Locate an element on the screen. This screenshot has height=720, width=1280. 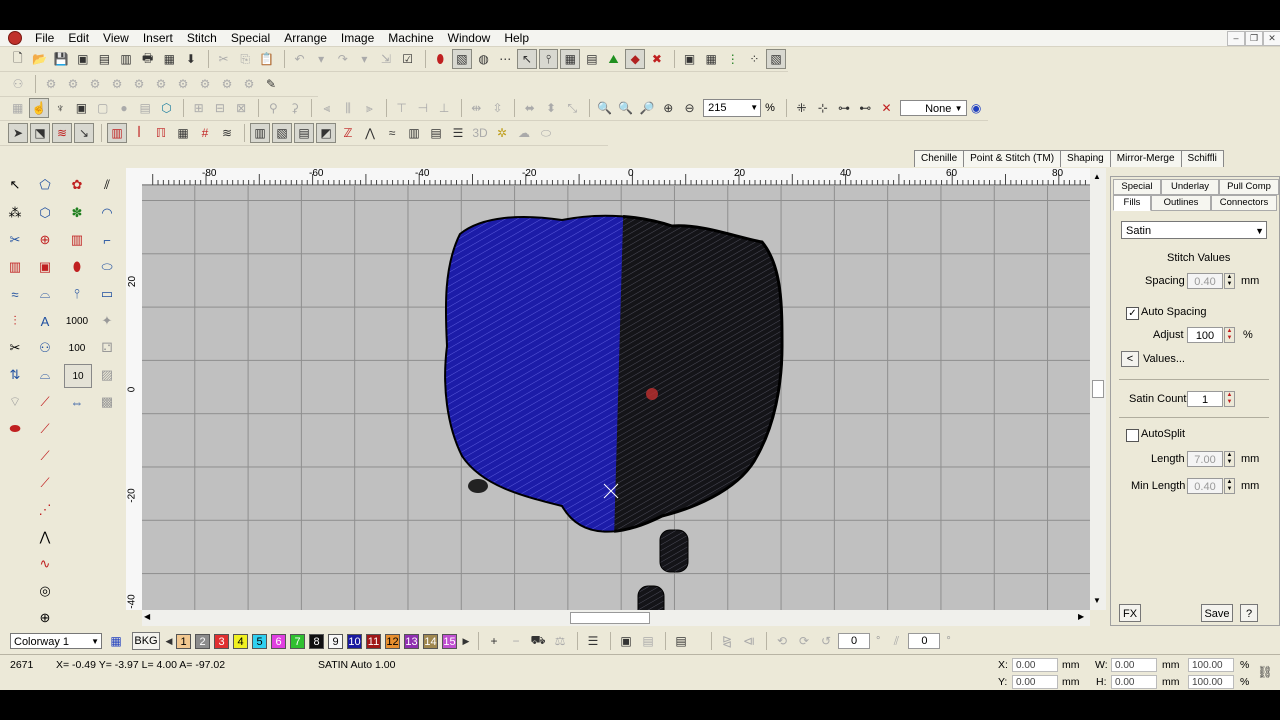
zigzag-line-icon: ⋀ is located at coordinates (45, 537).